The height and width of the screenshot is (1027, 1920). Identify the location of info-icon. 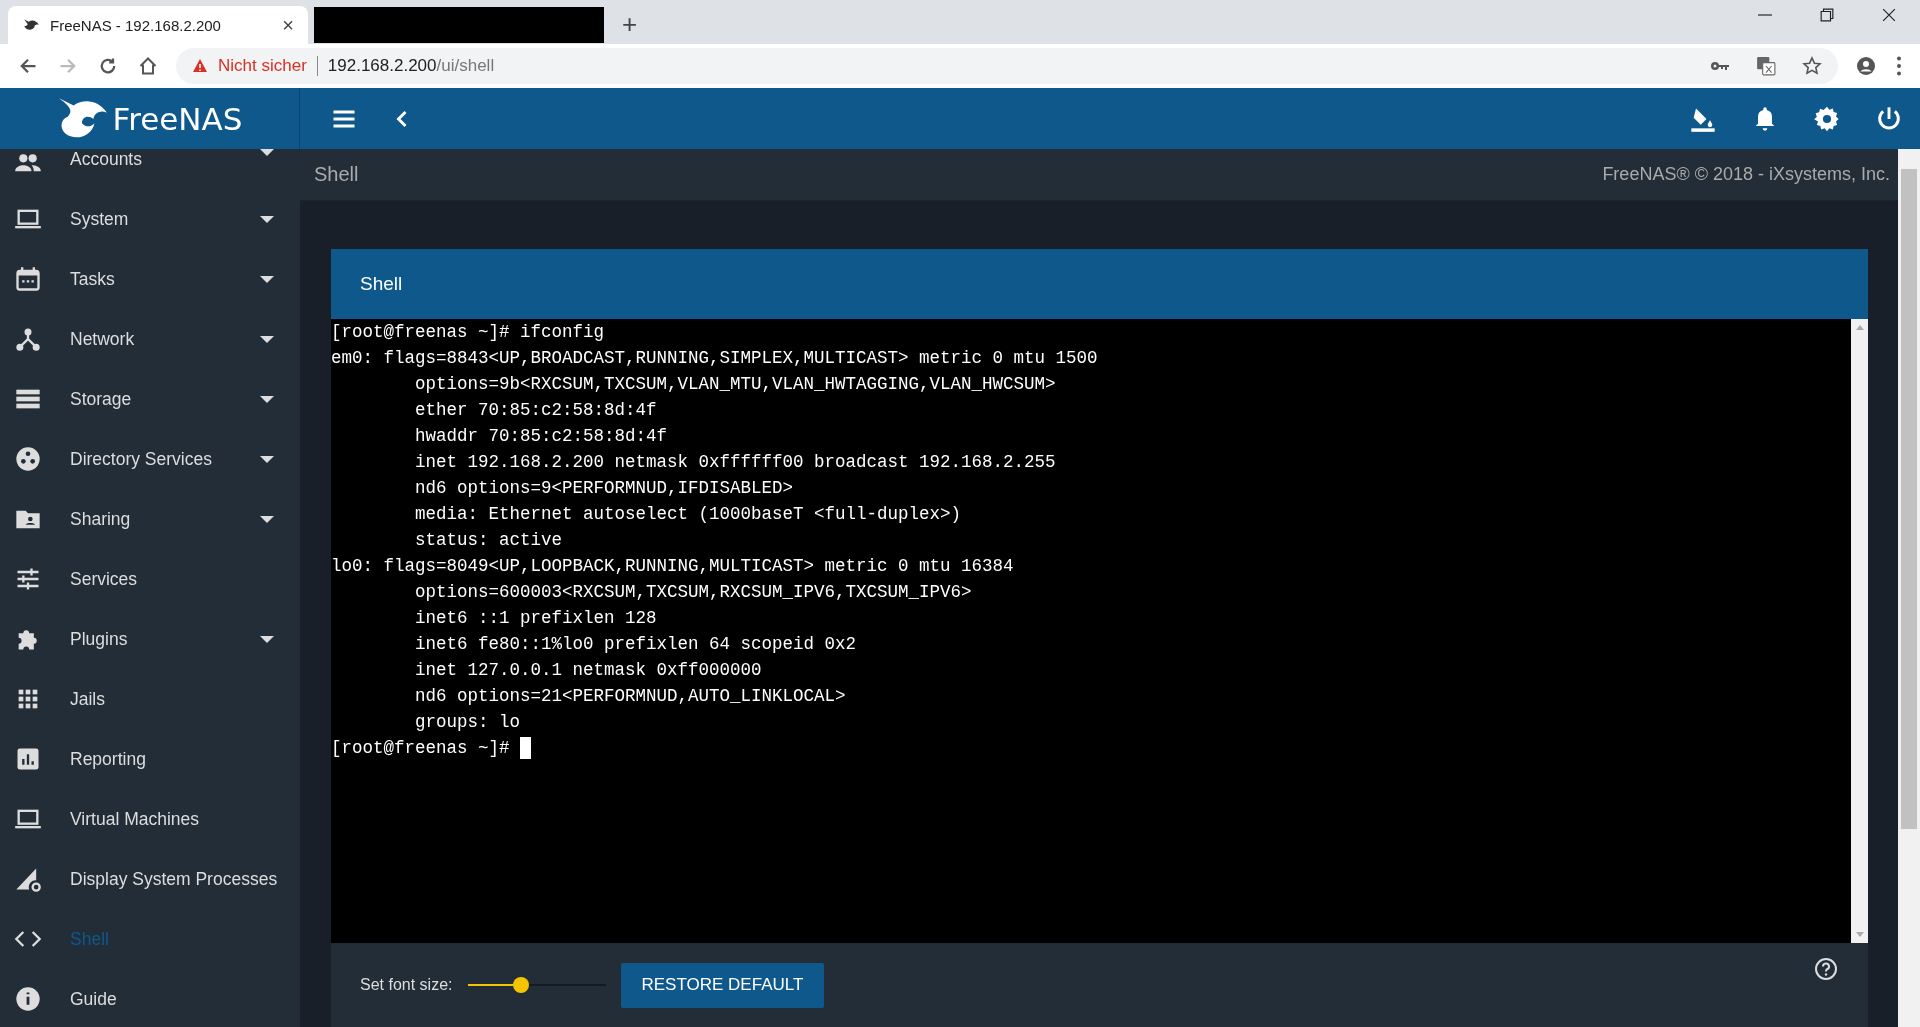
(28, 999).